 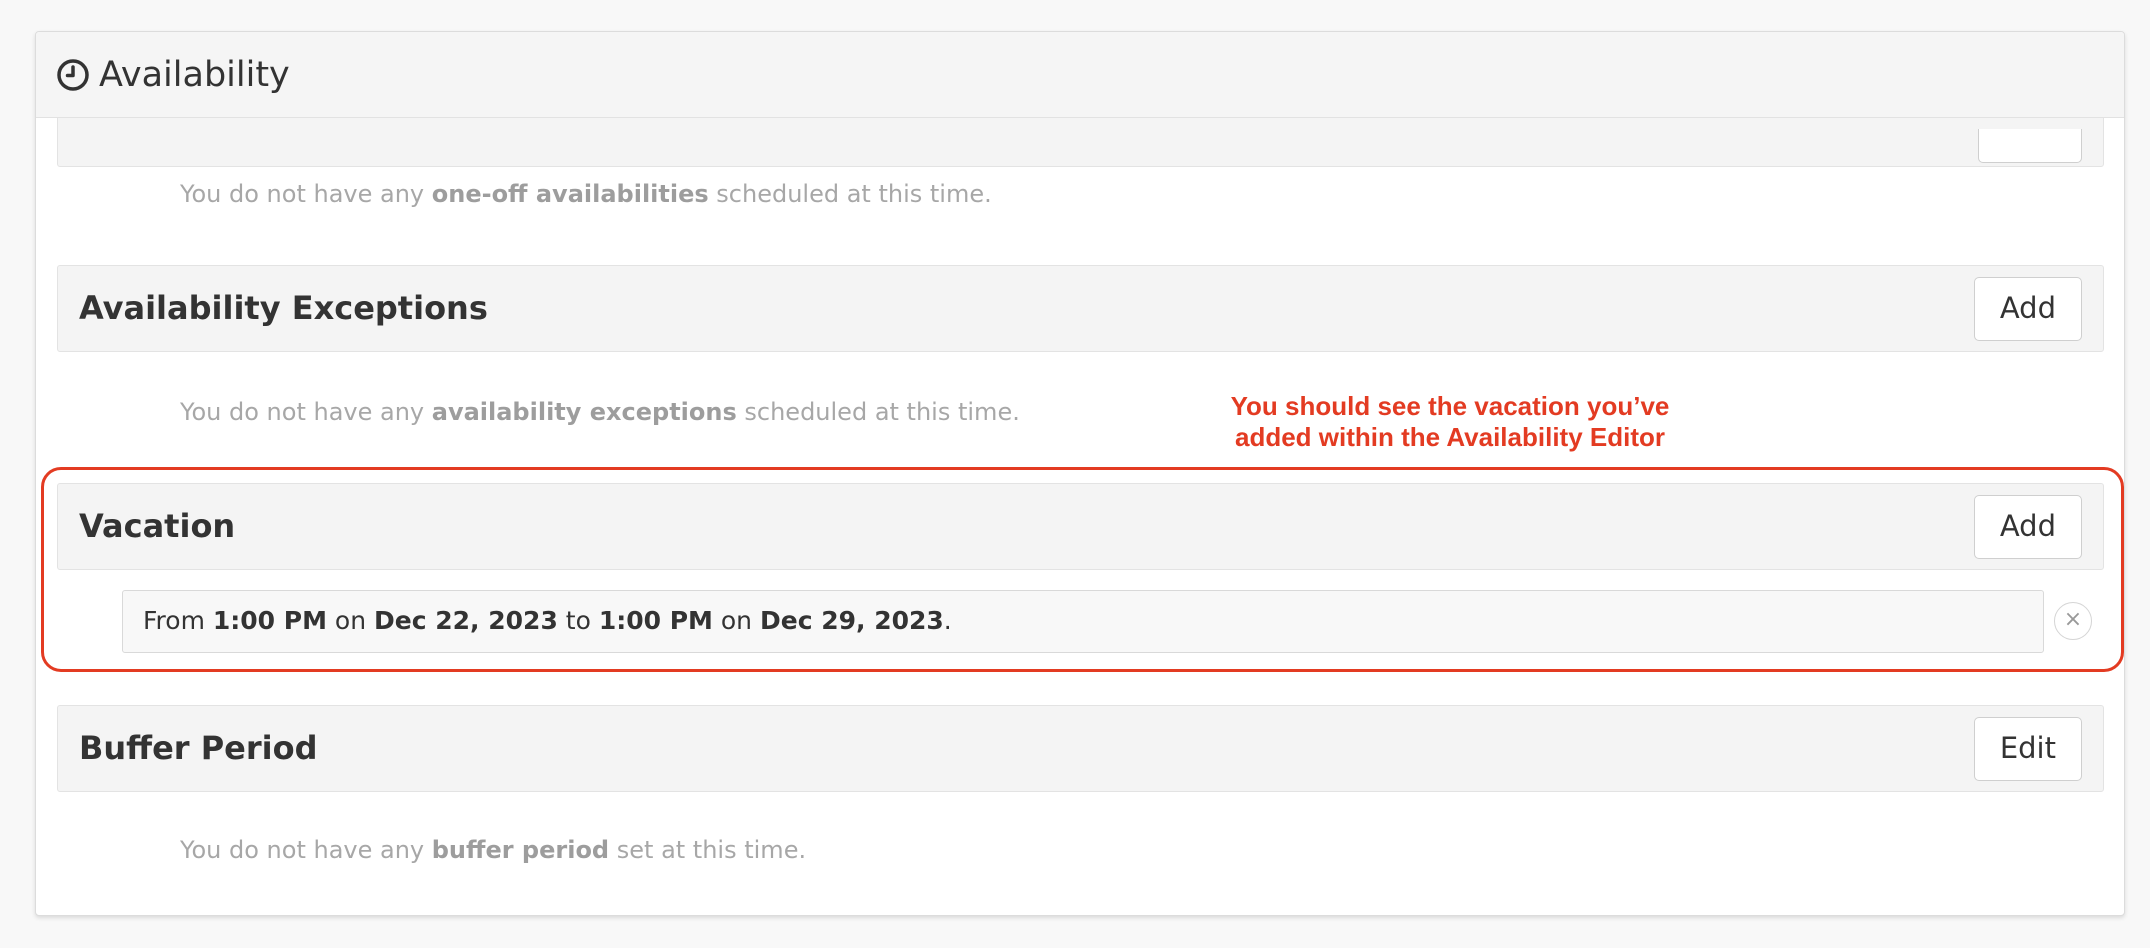 What do you see at coordinates (198, 748) in the screenshot?
I see `buffer-title: Buffer Period` at bounding box center [198, 748].